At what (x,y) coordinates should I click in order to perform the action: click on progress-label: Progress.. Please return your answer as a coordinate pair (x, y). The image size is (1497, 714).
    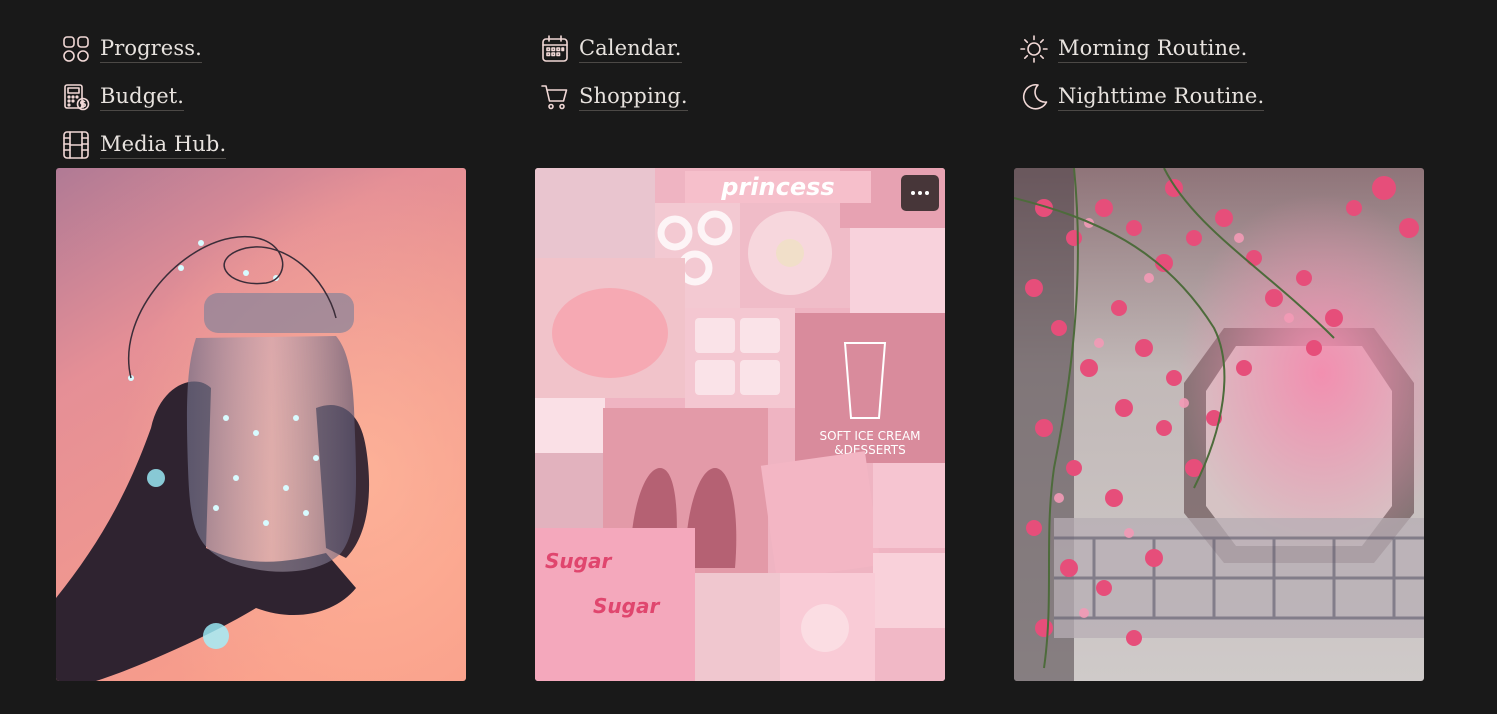
    Looking at the image, I should click on (151, 49).